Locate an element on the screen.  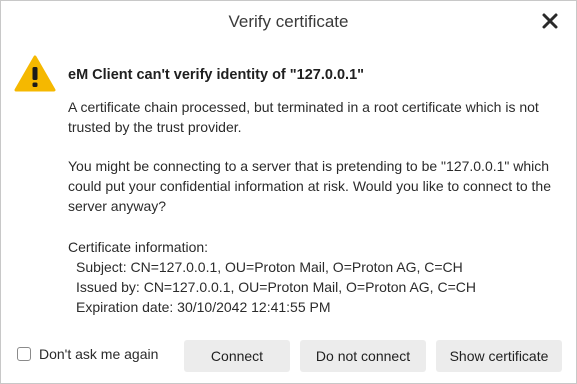
close-button is located at coordinates (550, 21).